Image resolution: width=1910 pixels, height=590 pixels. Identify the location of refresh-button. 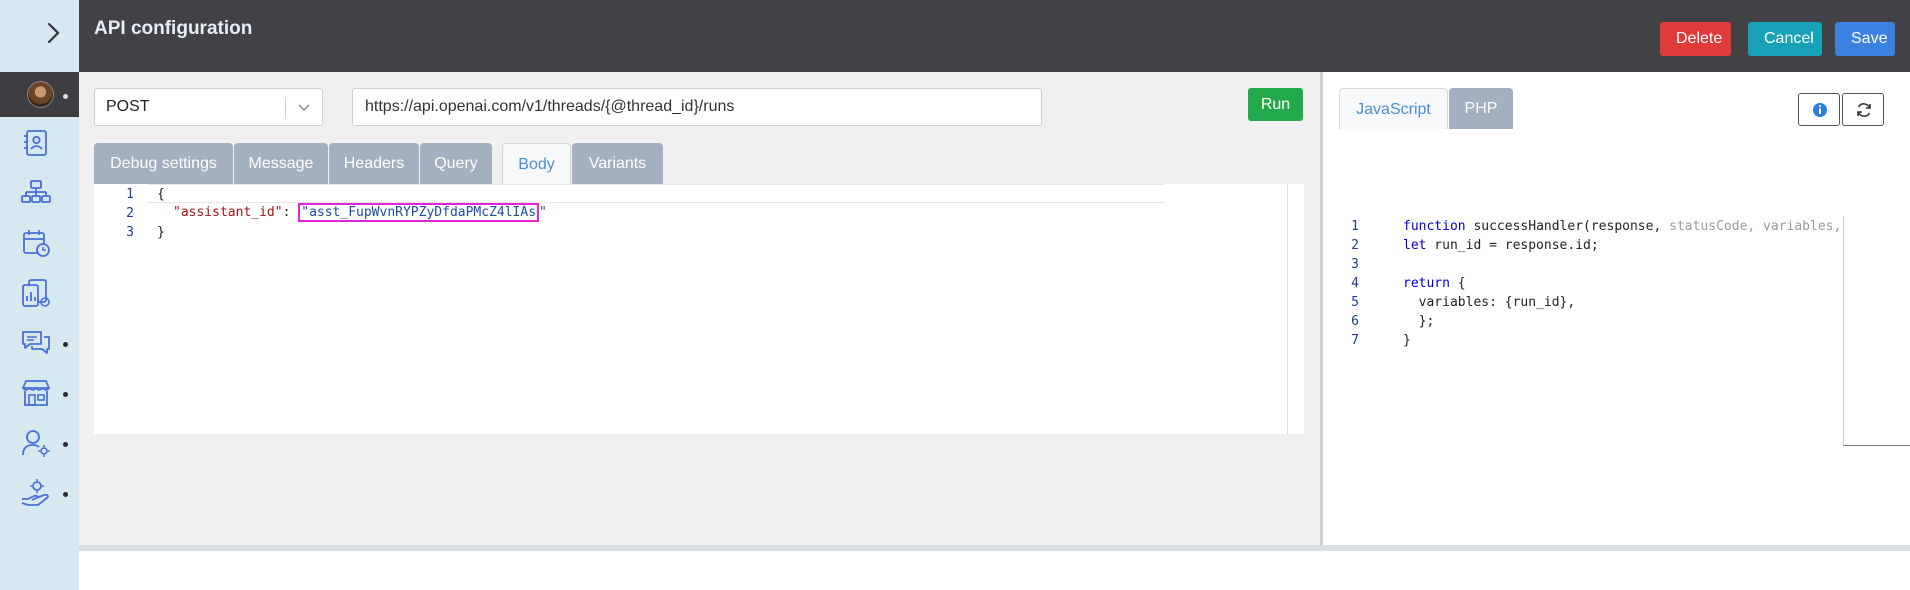
(1863, 109).